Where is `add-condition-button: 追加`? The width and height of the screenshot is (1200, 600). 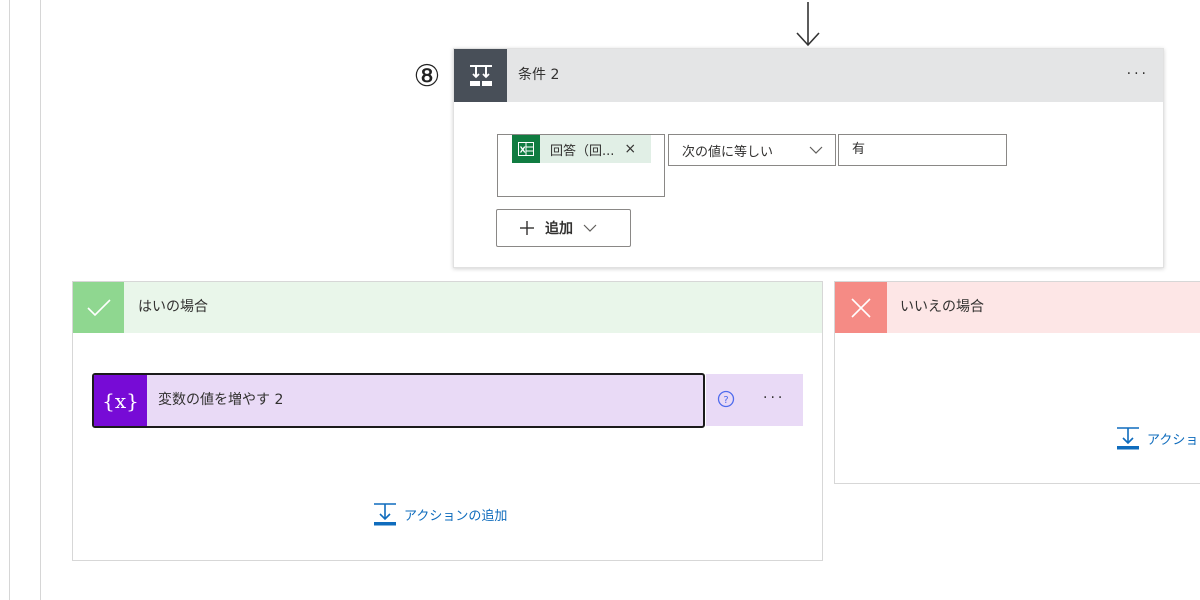 add-condition-button: 追加 is located at coordinates (563, 228).